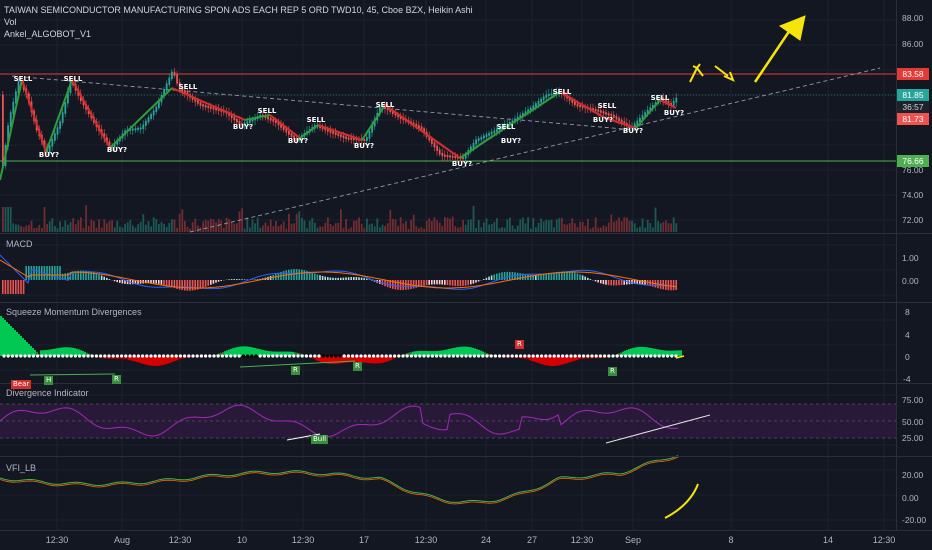 Image resolution: width=932 pixels, height=550 pixels. I want to click on macd-pane, so click(338, 274).